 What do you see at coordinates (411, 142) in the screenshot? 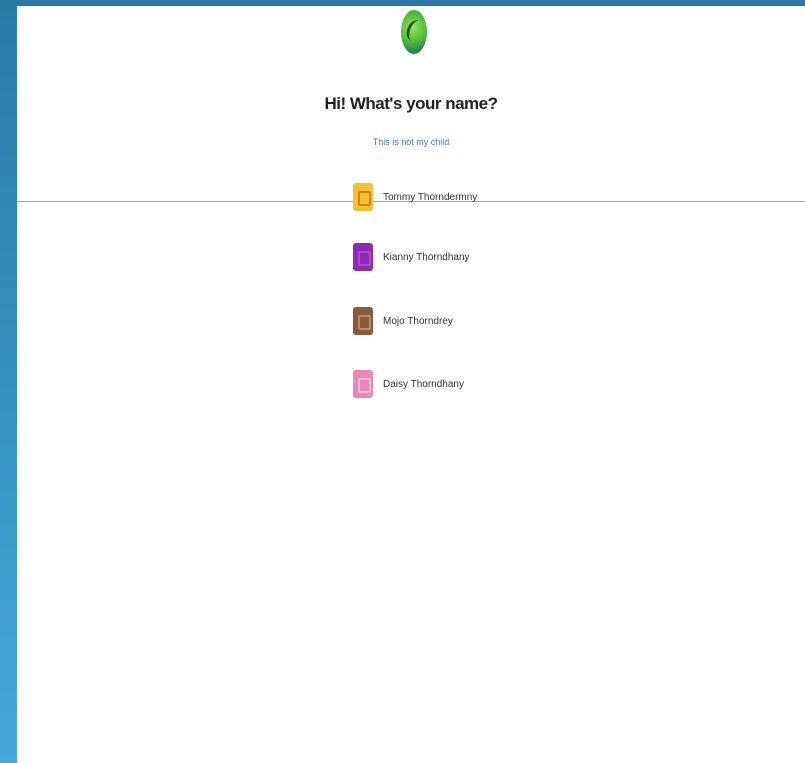
I see `not-my-child-link: This is not my child` at bounding box center [411, 142].